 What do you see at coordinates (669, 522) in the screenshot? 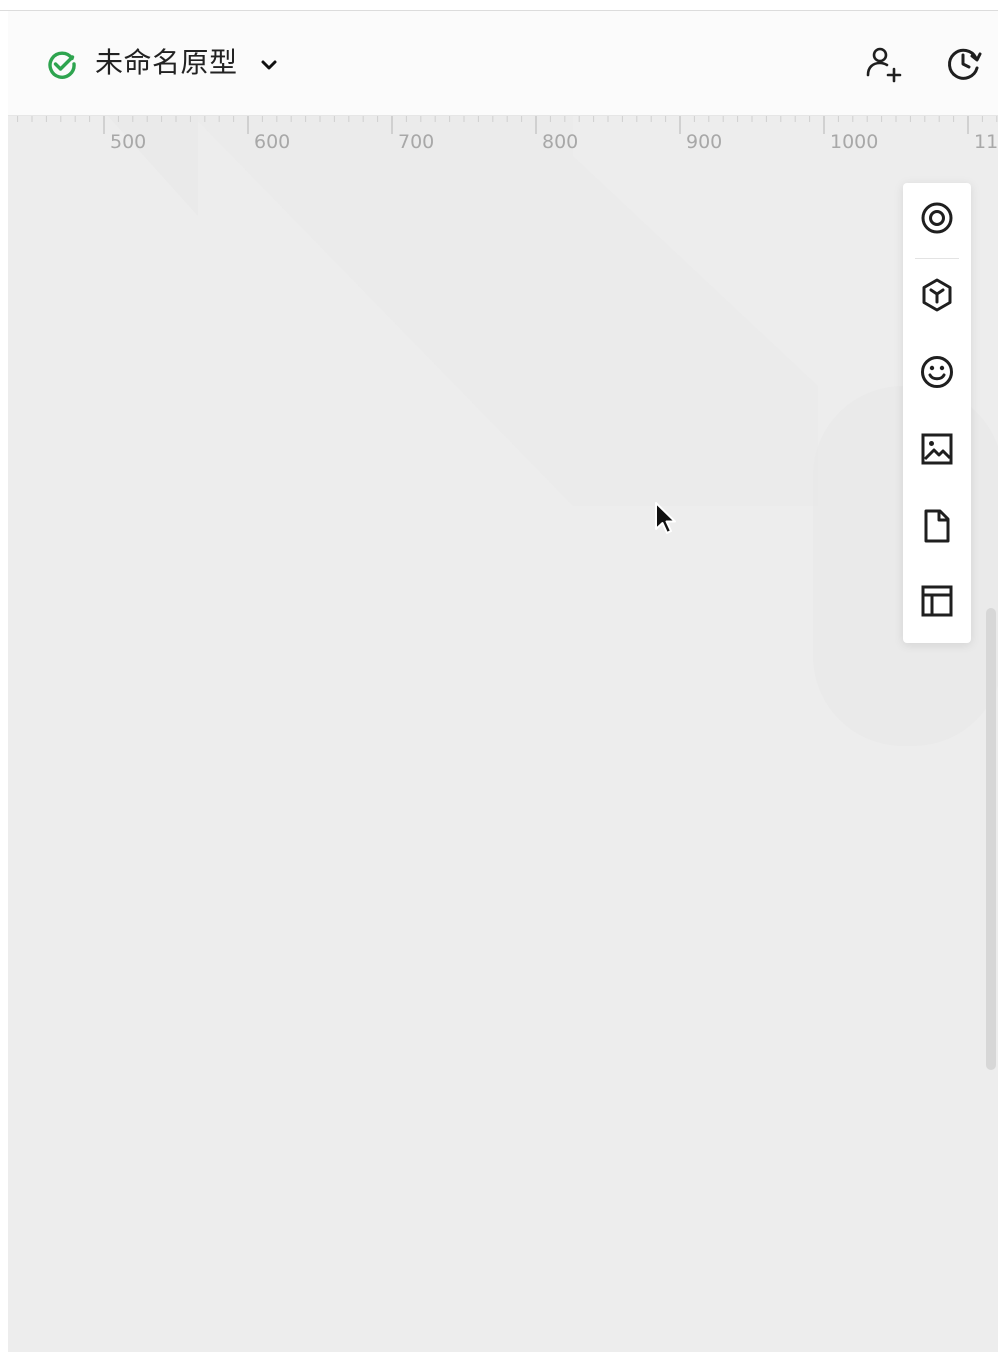
I see `mouse-cursor-icon` at bounding box center [669, 522].